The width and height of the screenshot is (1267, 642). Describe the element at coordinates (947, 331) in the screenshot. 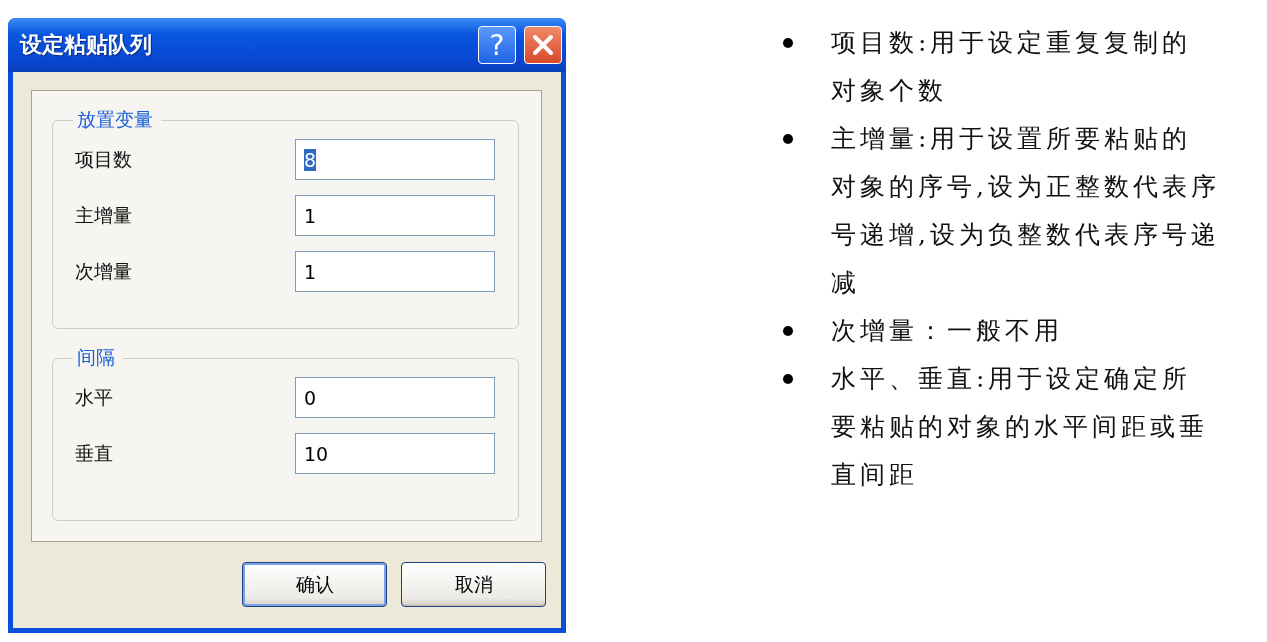

I see `note-text: 次增量：一般不用` at that location.